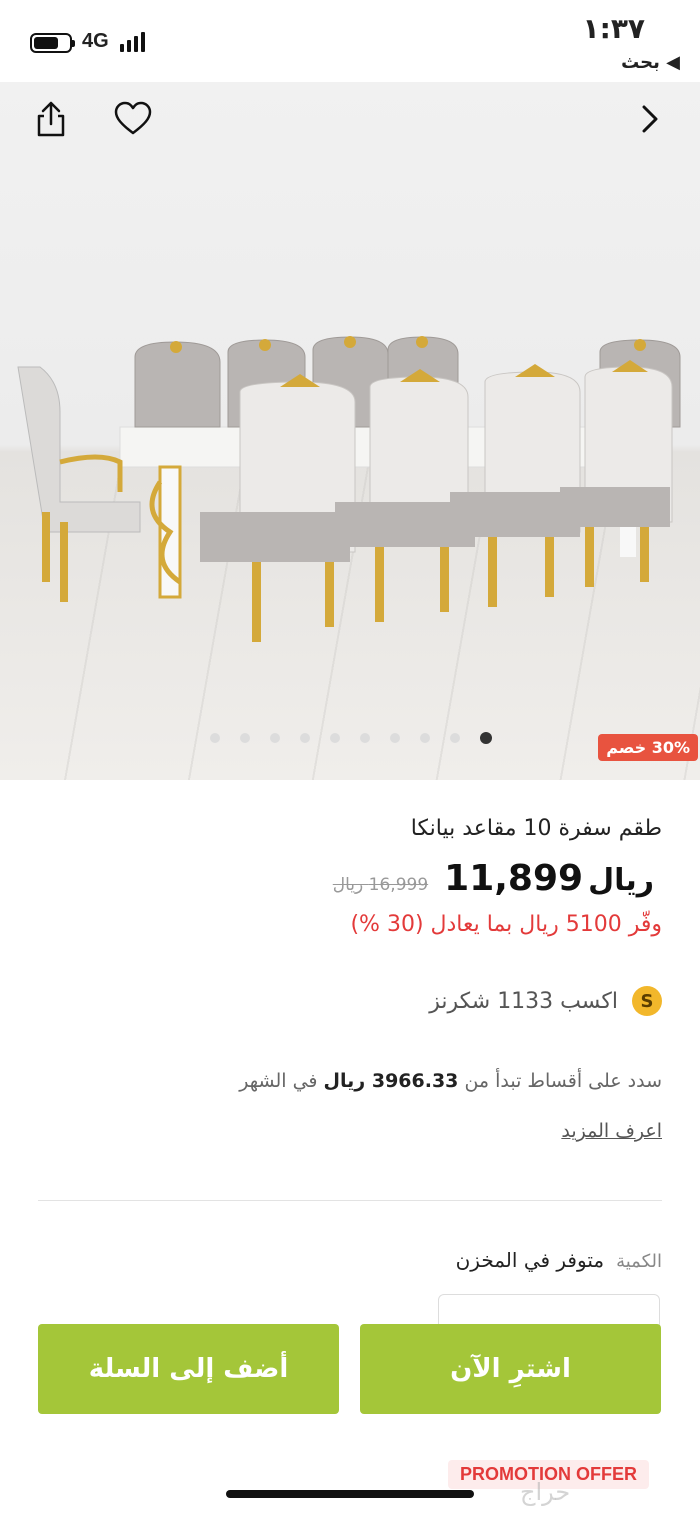  Describe the element at coordinates (650, 62) in the screenshot. I see `back-to-search-link: ◀ بحث` at that location.